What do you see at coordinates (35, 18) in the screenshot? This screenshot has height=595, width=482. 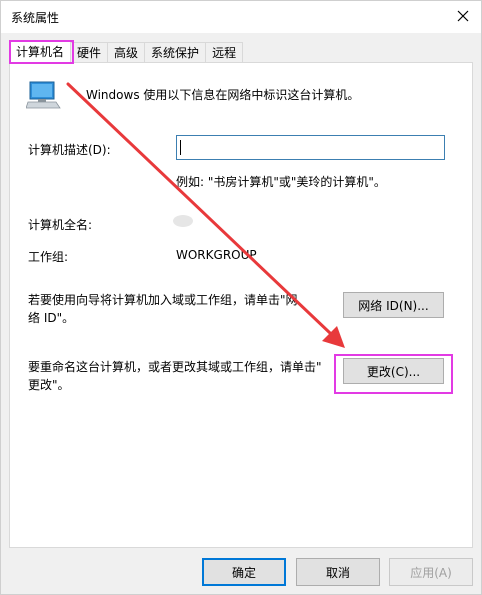 I see `window-title: 系统属性` at bounding box center [35, 18].